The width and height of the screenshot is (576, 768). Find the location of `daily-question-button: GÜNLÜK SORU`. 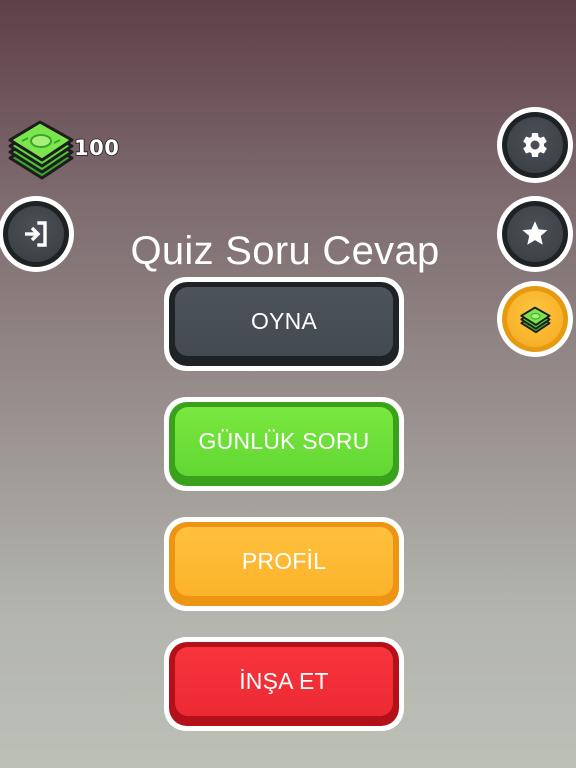

daily-question-button: GÜNLÜK SORU is located at coordinates (284, 444).